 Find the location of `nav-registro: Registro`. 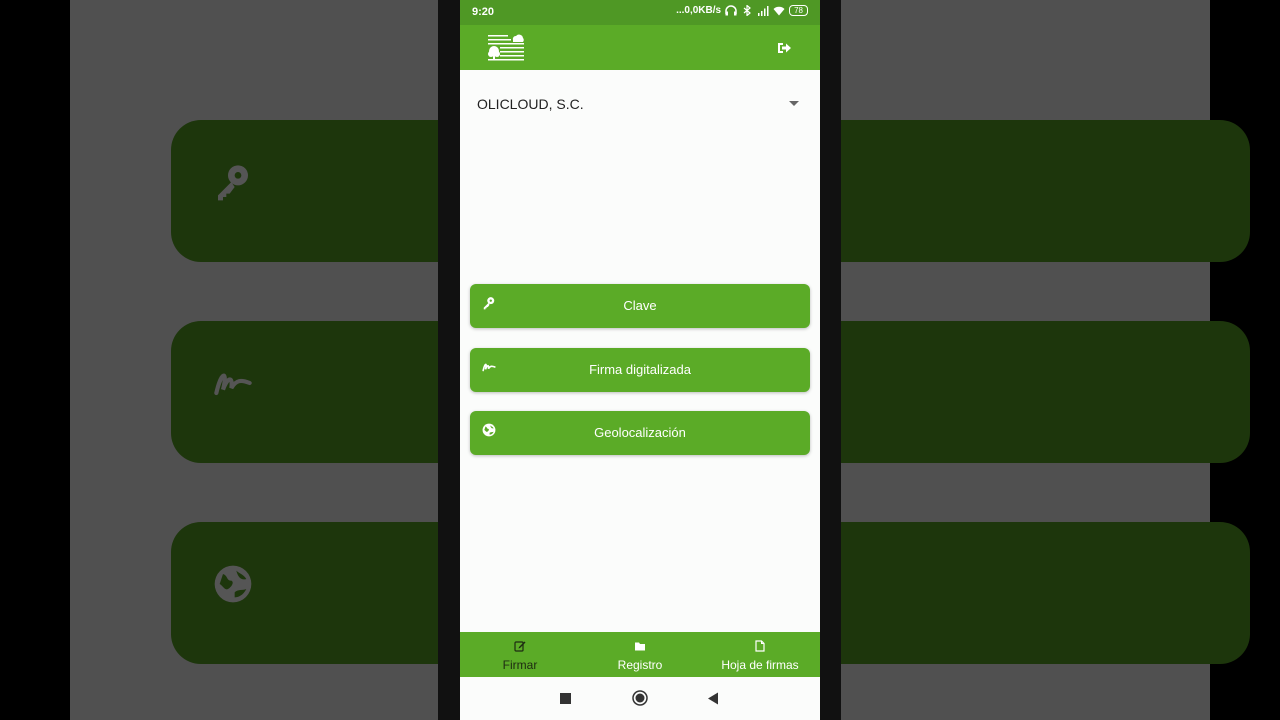

nav-registro: Registro is located at coordinates (640, 654).